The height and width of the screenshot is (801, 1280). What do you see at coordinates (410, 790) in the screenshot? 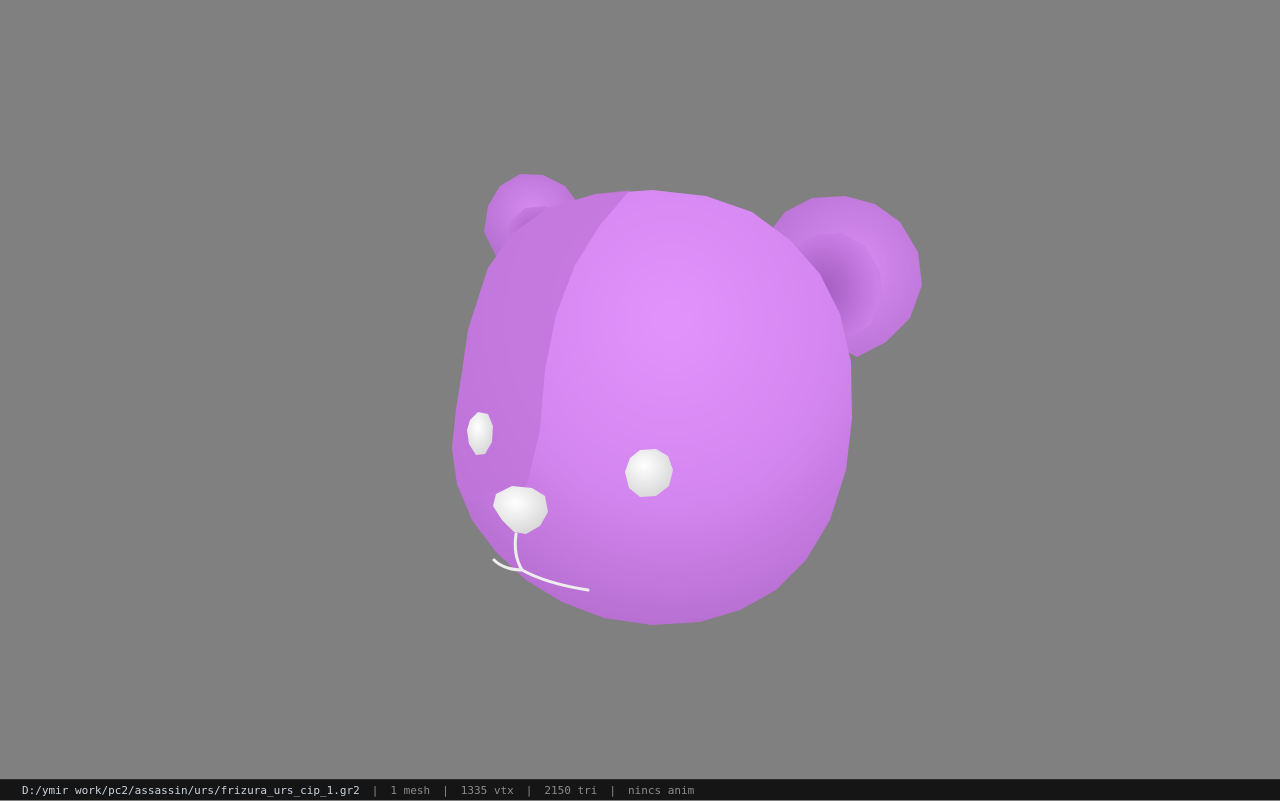
I see `mesh-count: 1 mesh` at bounding box center [410, 790].